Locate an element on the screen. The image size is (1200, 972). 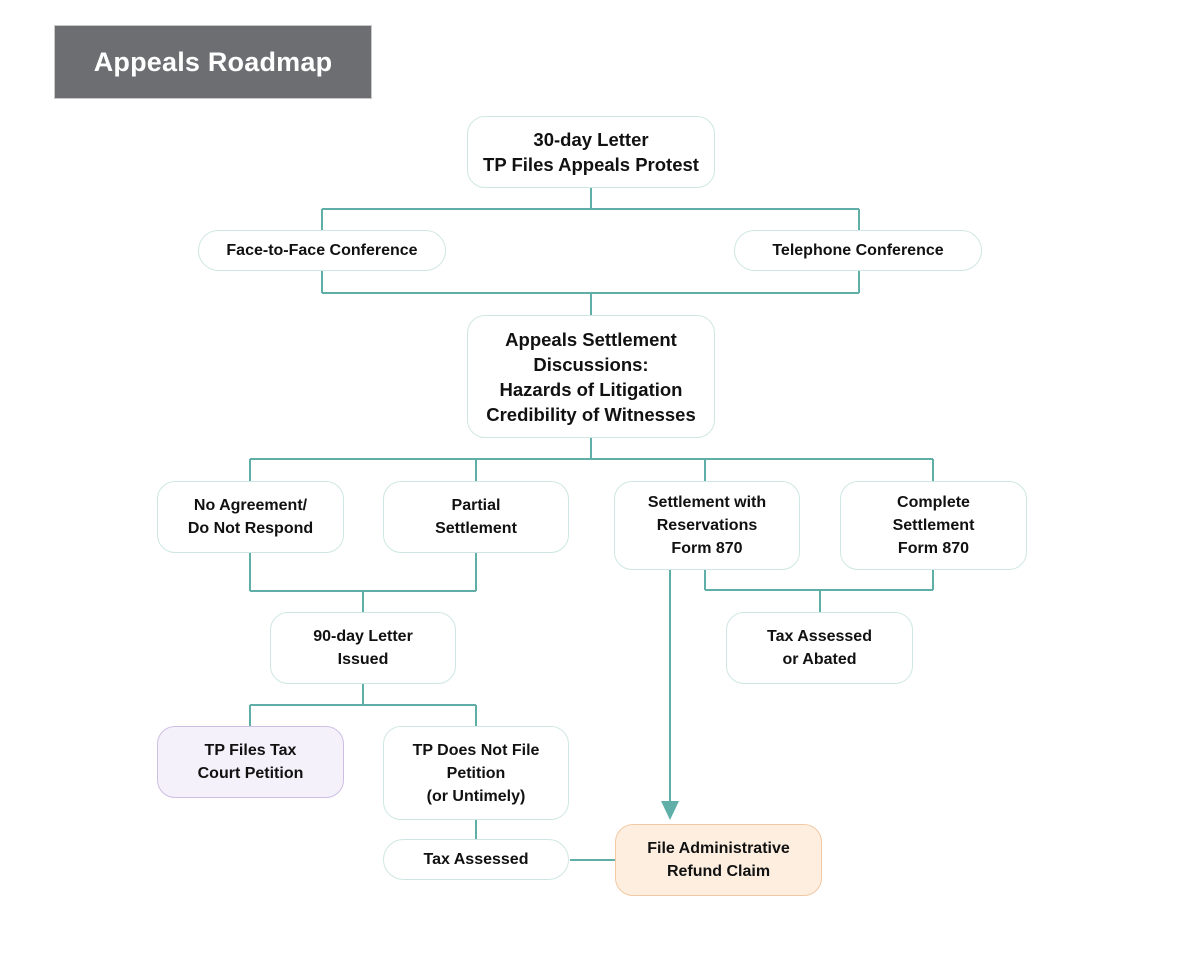
connector-30day-to-conferences is located at coordinates (590, 209).